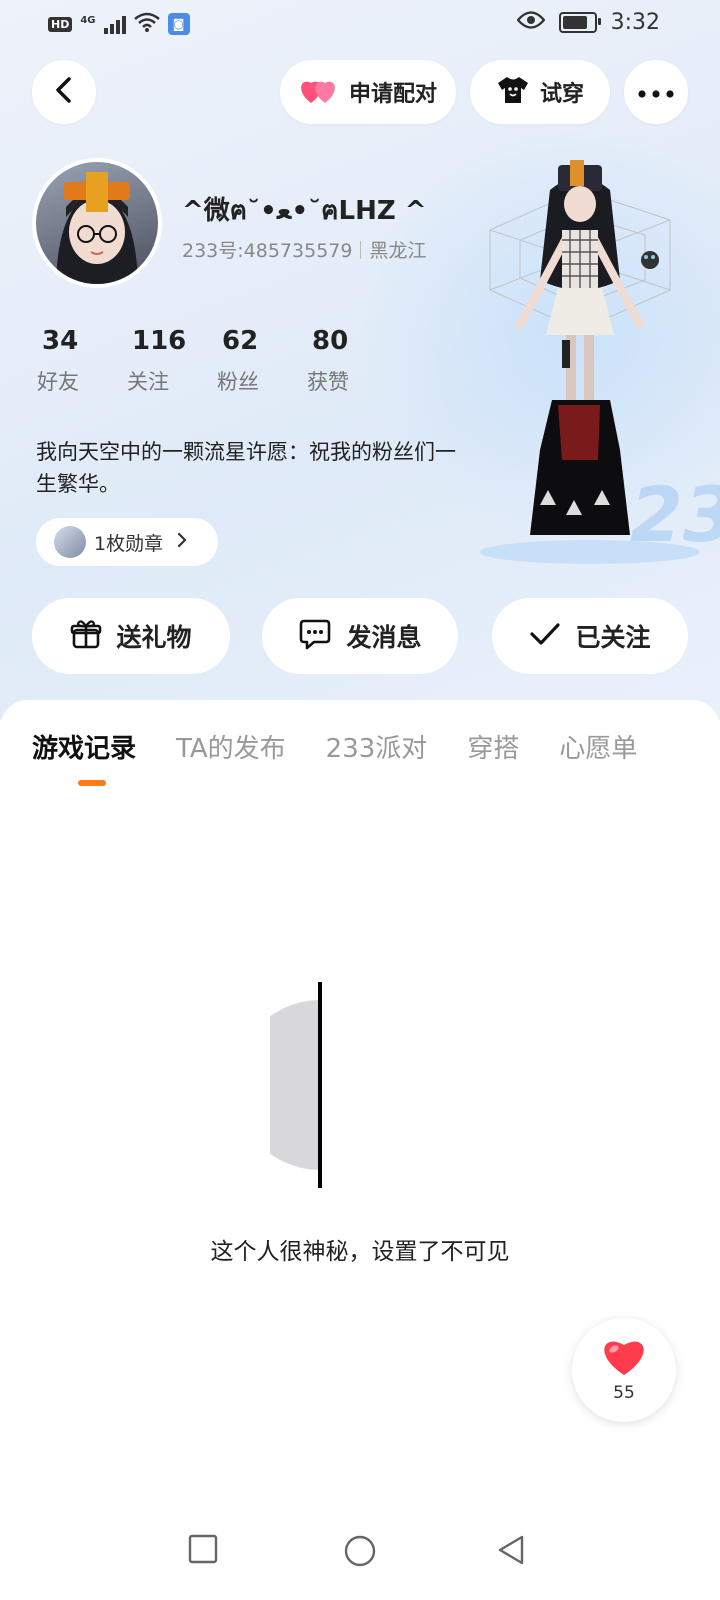 This screenshot has height=1600, width=720. I want to click on send-message-button: 发消息, so click(360, 636).